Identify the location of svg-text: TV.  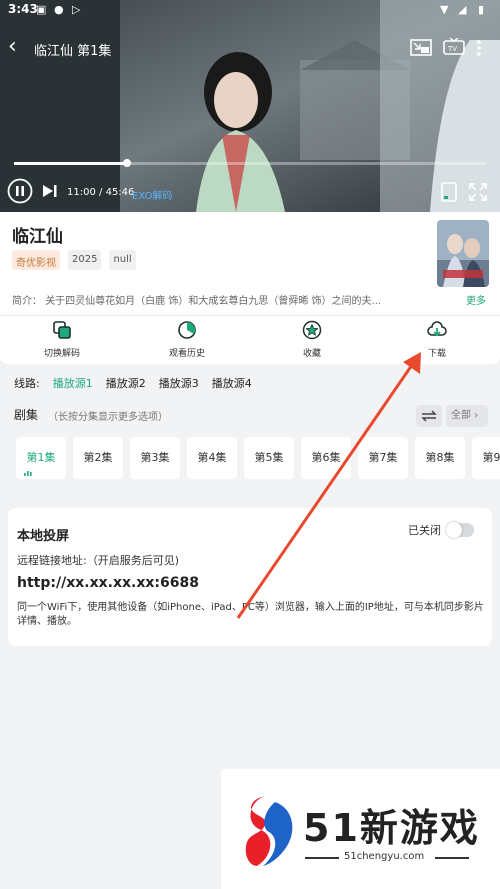
(452, 49).